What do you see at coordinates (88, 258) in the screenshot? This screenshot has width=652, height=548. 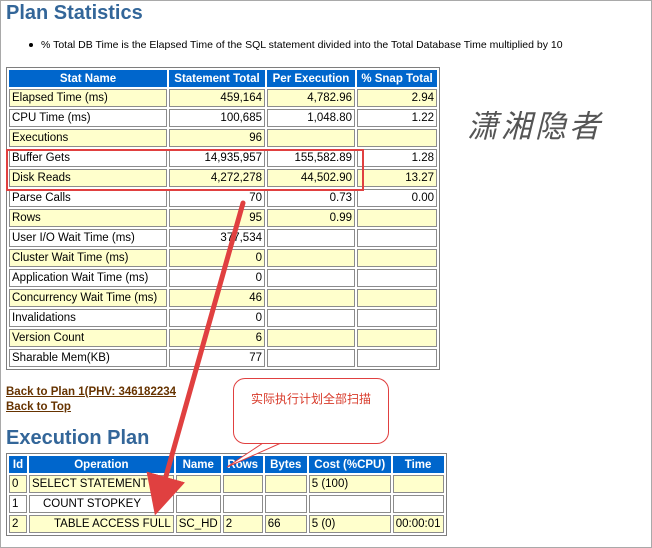 I see `stat-name-cell: Cluster Wait Time (ms)` at bounding box center [88, 258].